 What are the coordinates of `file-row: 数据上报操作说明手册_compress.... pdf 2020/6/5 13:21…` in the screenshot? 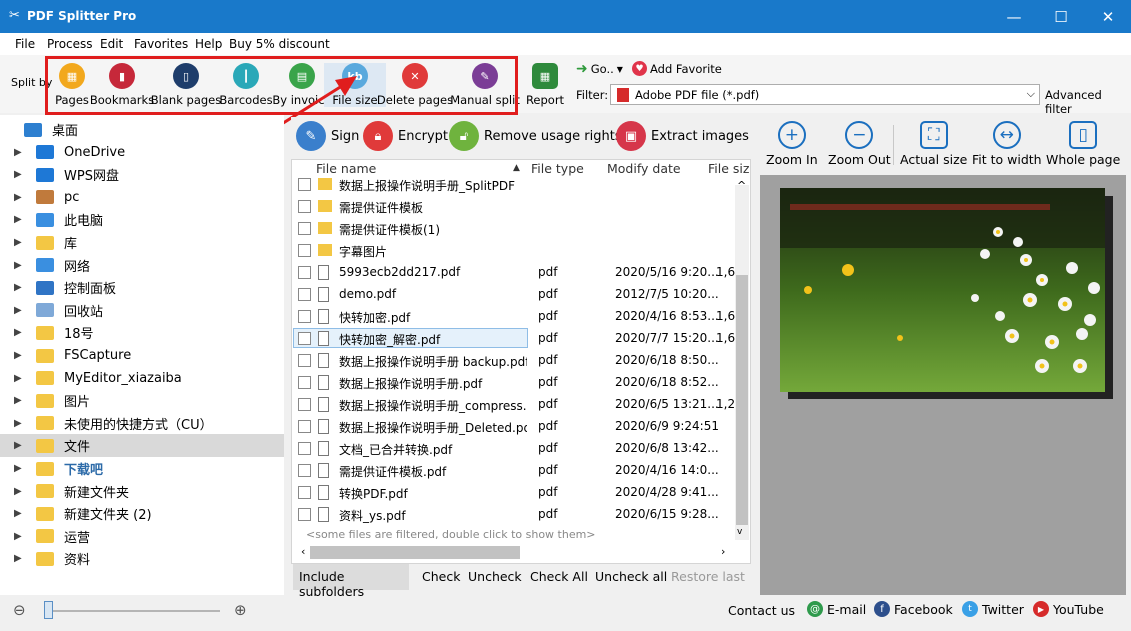 It's located at (517, 405).